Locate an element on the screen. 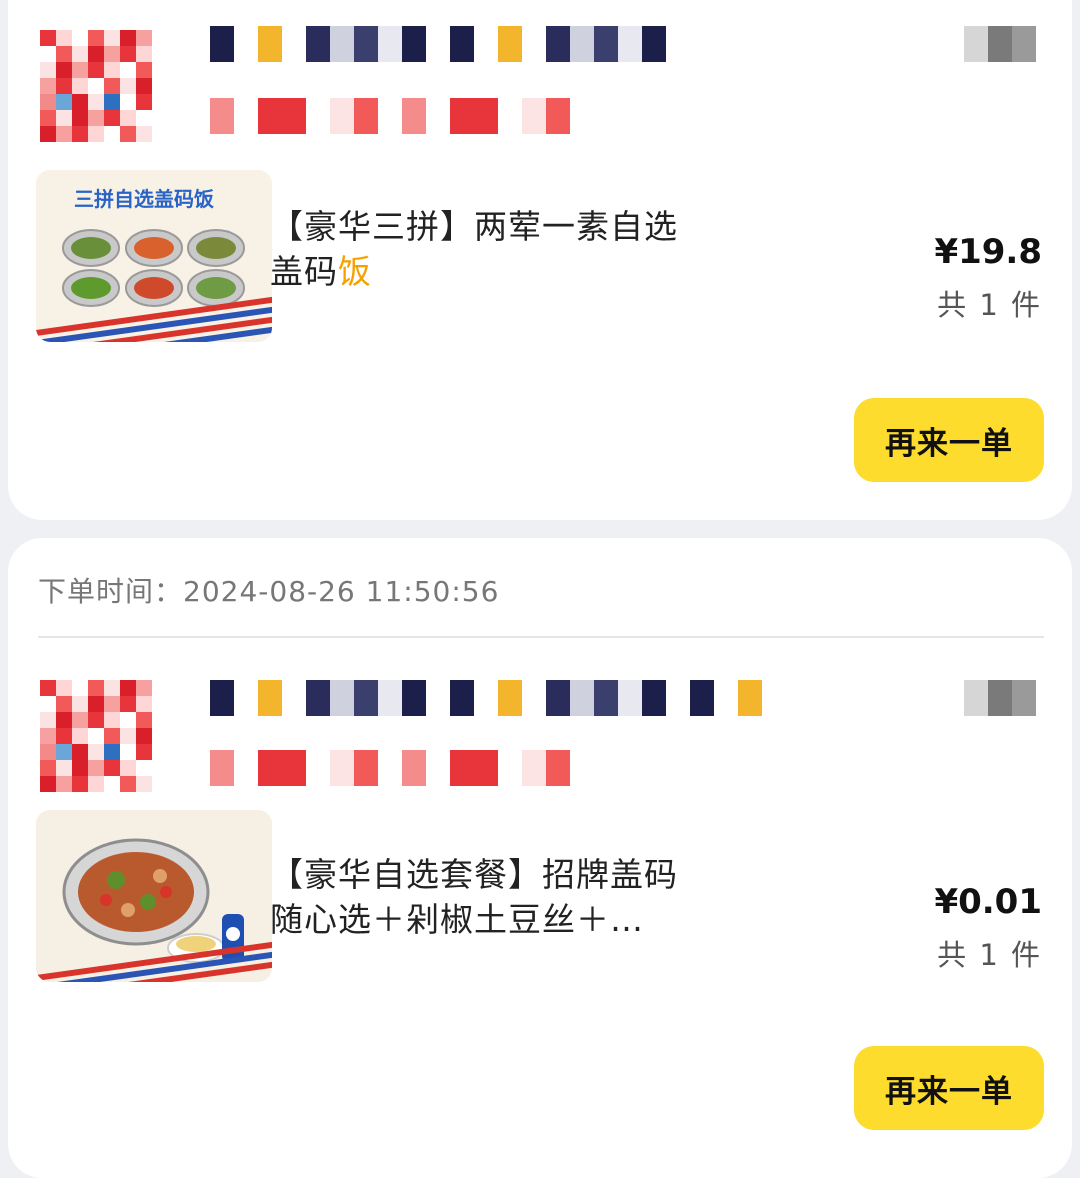 The height and width of the screenshot is (1178, 1080). item-title: 【豪华三拼】两荤一素自选盖码饭 is located at coordinates (490, 249).